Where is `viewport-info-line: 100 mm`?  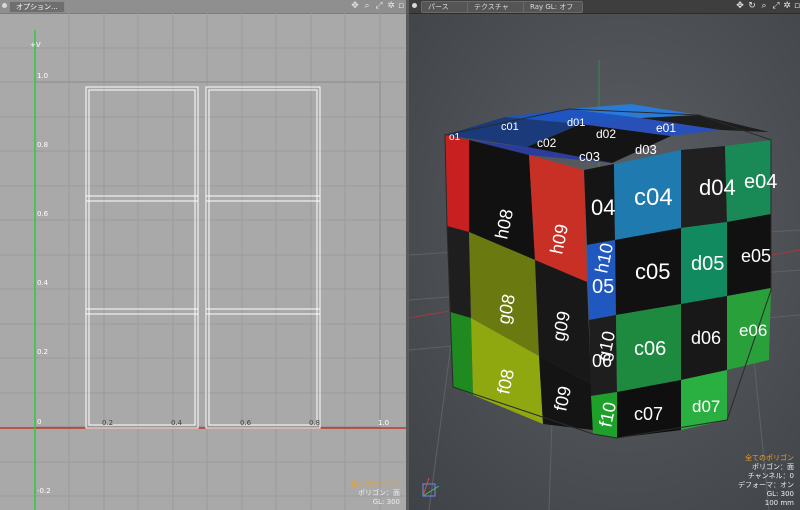
viewport-info-line: 100 mm is located at coordinates (779, 503).